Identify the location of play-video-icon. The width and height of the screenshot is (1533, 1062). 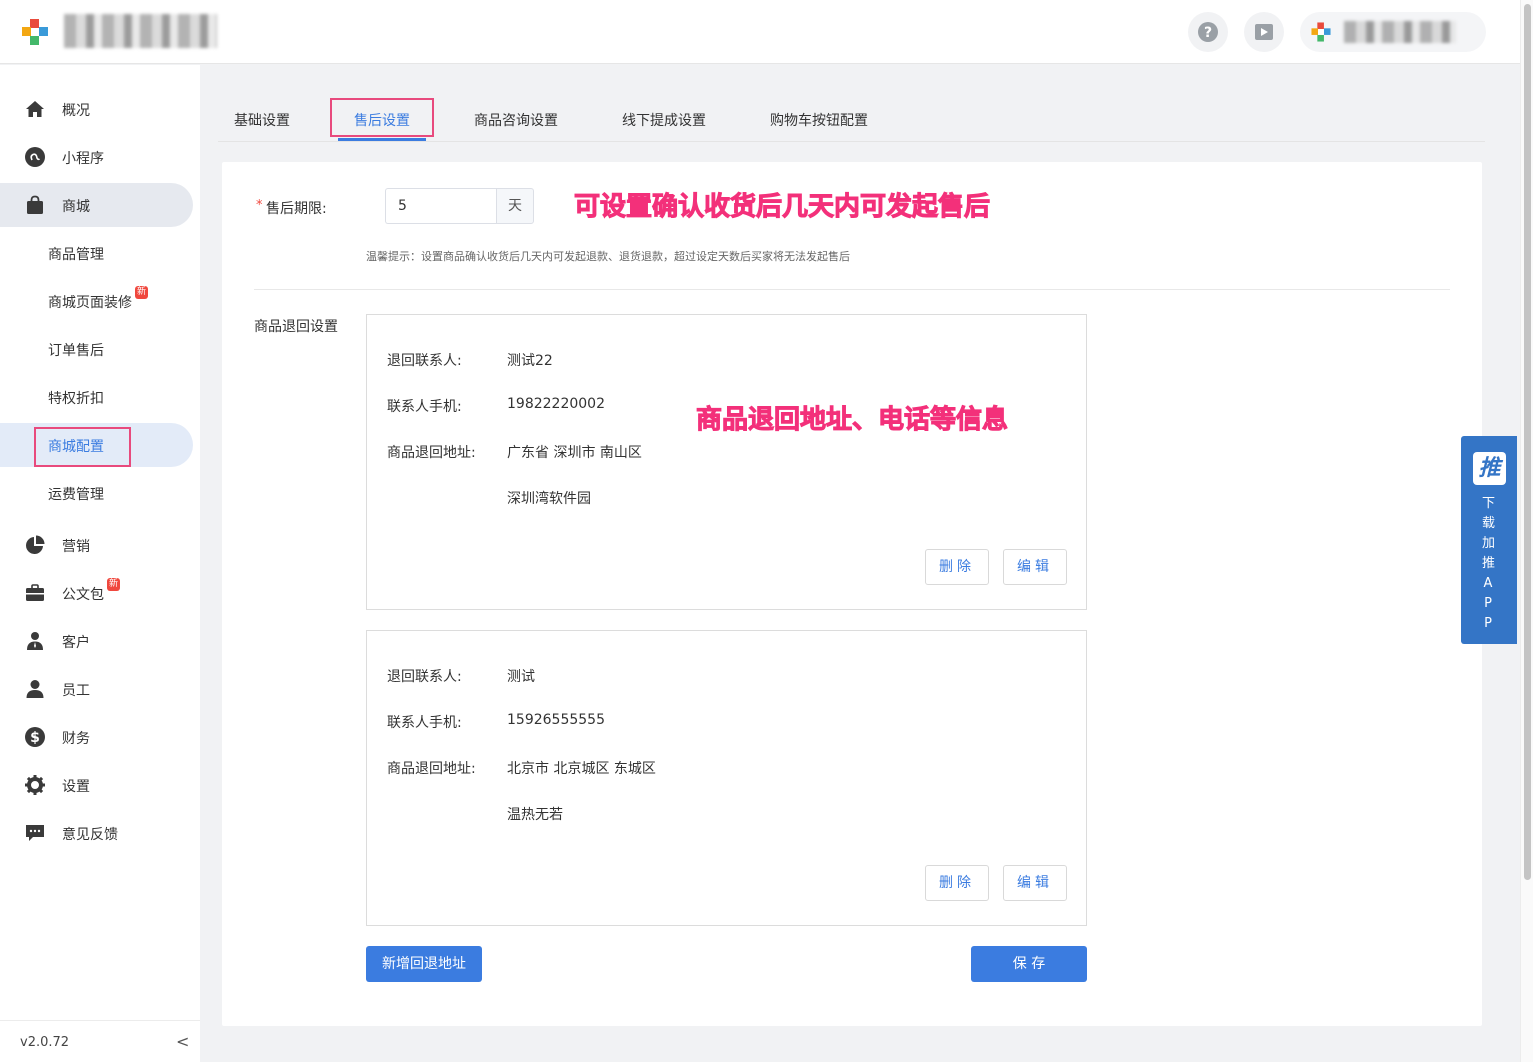
(1264, 32).